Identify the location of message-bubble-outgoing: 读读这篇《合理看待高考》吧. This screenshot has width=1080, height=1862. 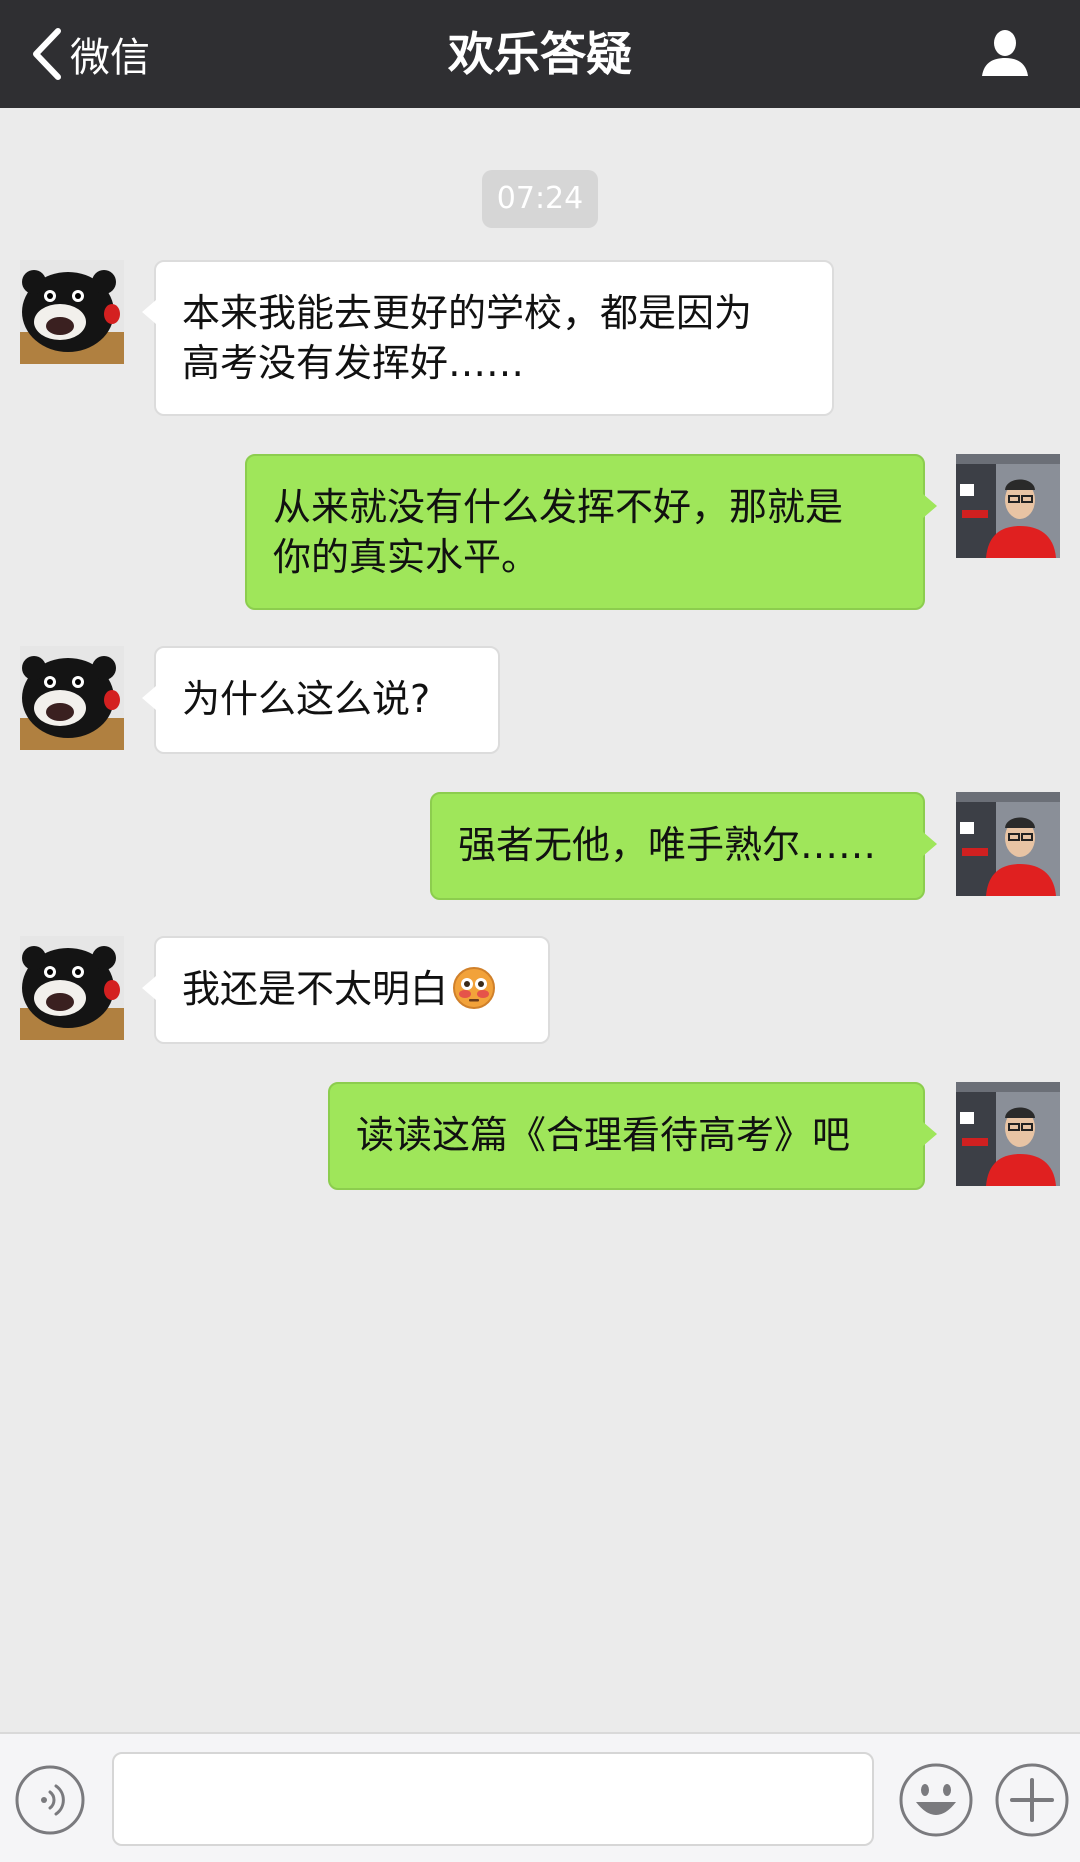
(632, 1136).